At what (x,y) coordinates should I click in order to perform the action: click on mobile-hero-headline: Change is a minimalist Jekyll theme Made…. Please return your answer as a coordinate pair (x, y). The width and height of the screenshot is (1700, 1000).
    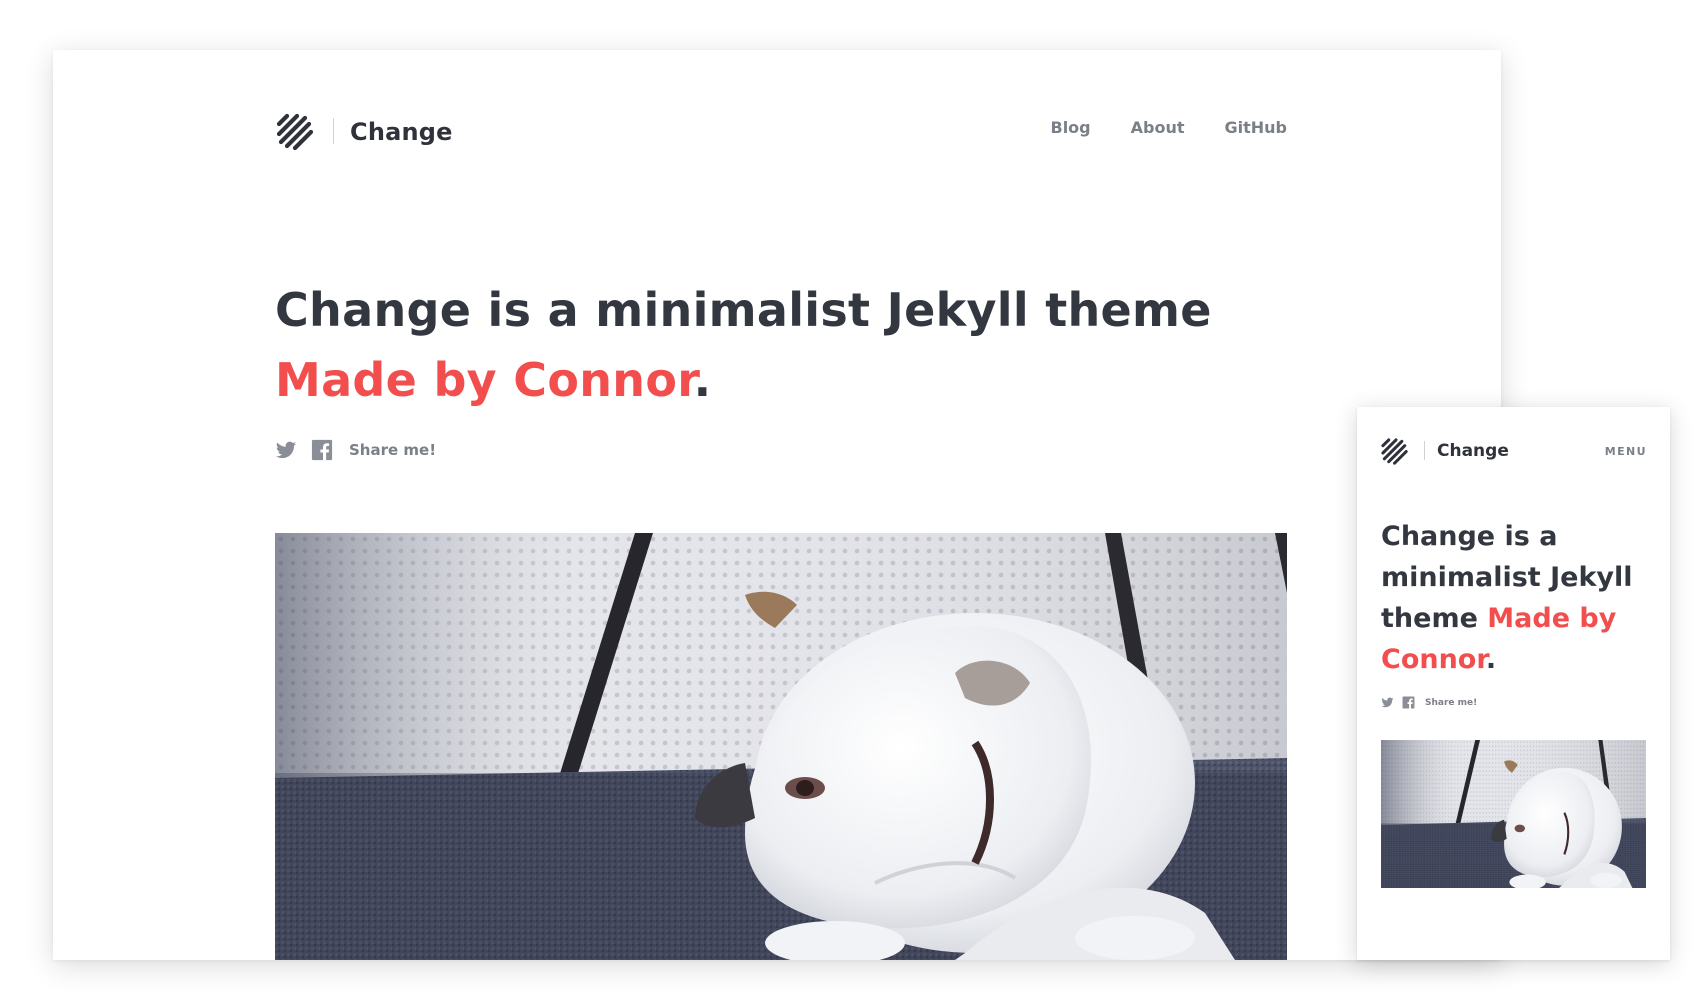
    Looking at the image, I should click on (1516, 598).